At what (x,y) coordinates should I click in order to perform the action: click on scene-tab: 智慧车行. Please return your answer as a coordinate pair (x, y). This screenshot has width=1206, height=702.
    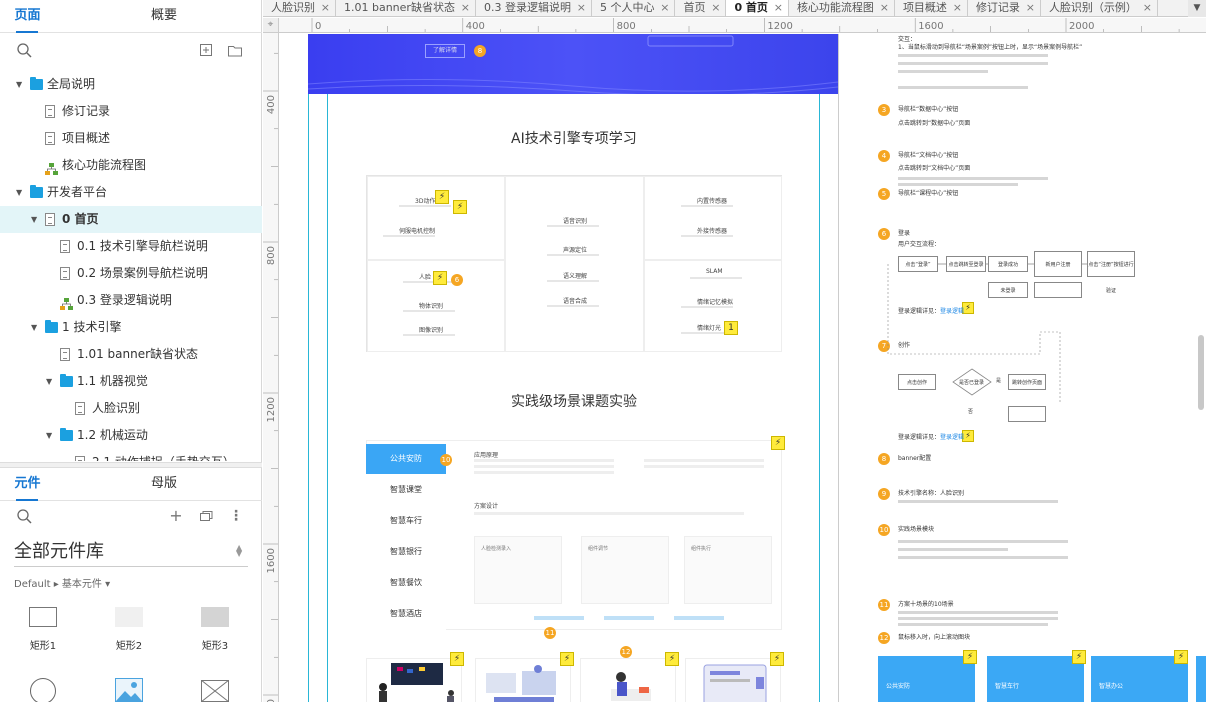
    Looking at the image, I should click on (406, 521).